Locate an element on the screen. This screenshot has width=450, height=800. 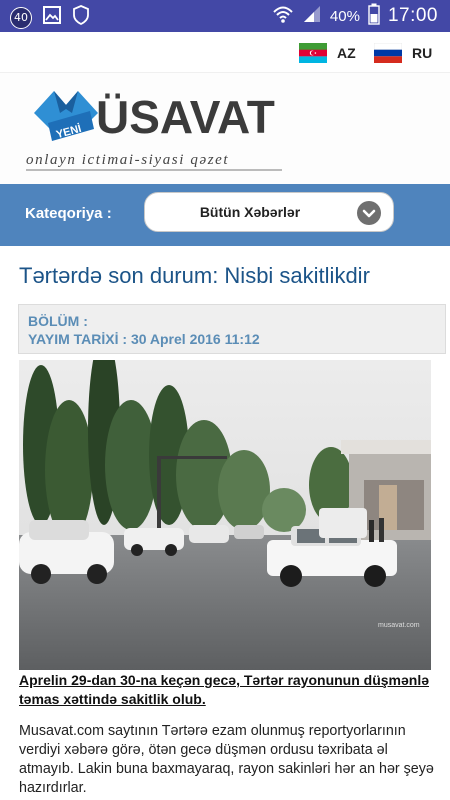
brand-wordmark: ÜSAVAT is located at coordinates (185, 117).